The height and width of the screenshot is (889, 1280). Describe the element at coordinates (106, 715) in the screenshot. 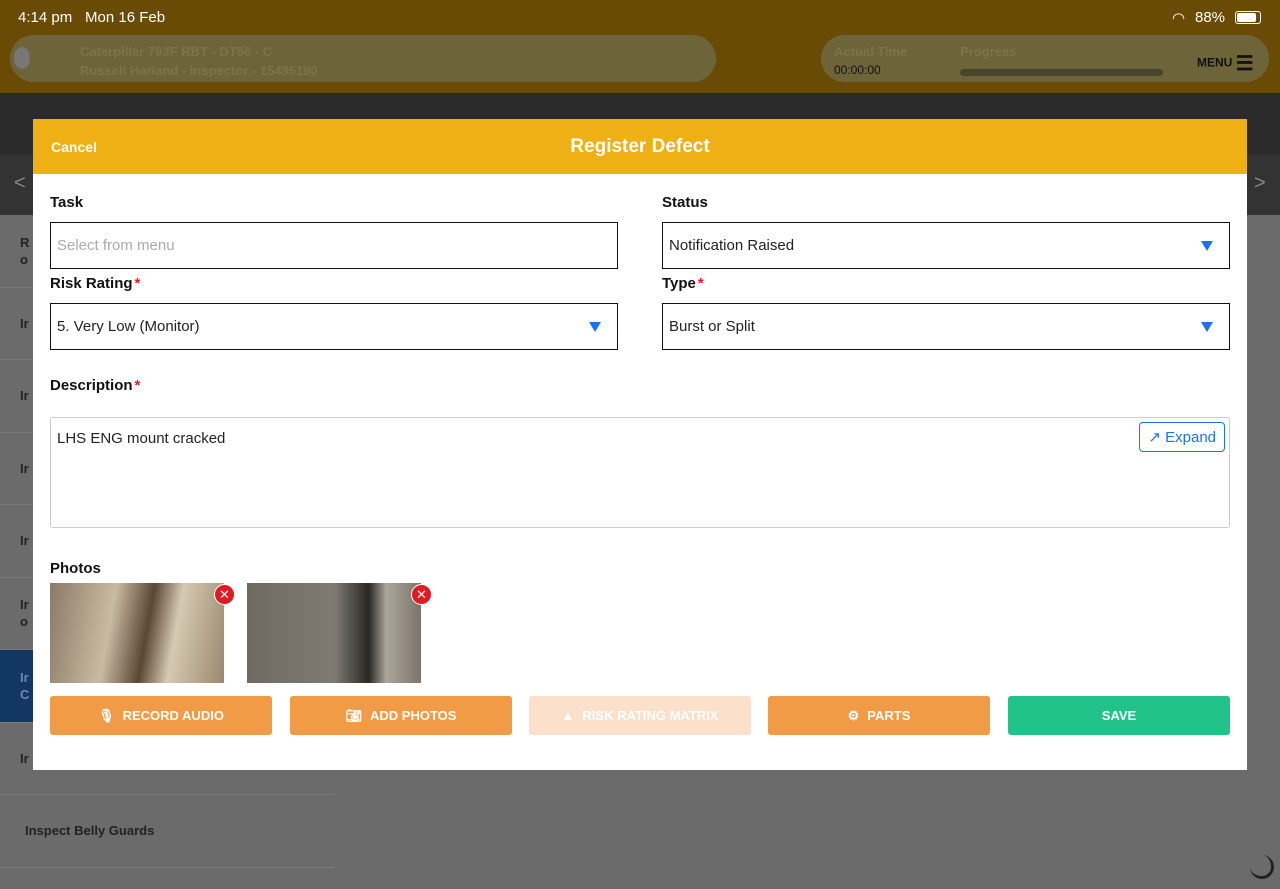

I see `microphone-icon: 🎙︎` at that location.